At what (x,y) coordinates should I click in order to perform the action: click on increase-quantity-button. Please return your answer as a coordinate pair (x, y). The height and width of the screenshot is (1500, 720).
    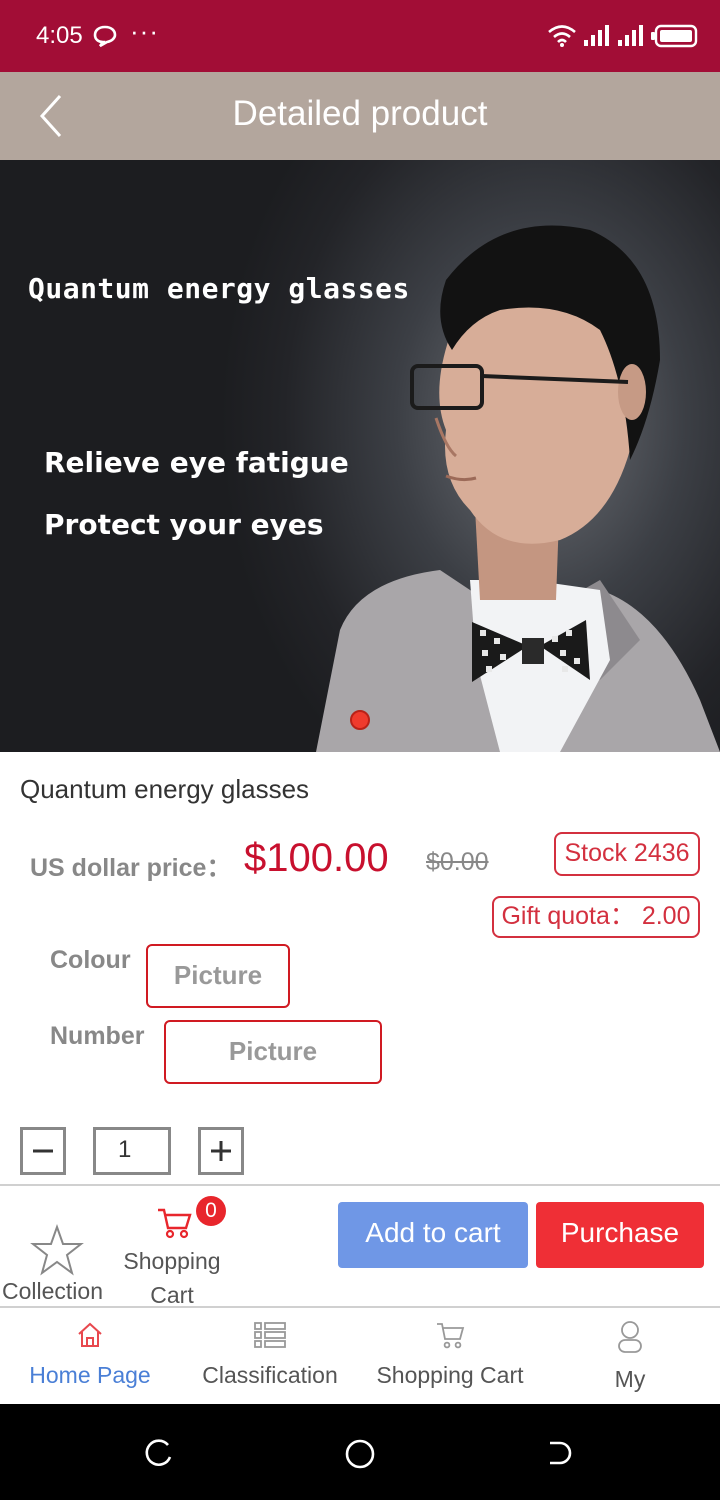
    Looking at the image, I should click on (221, 1151).